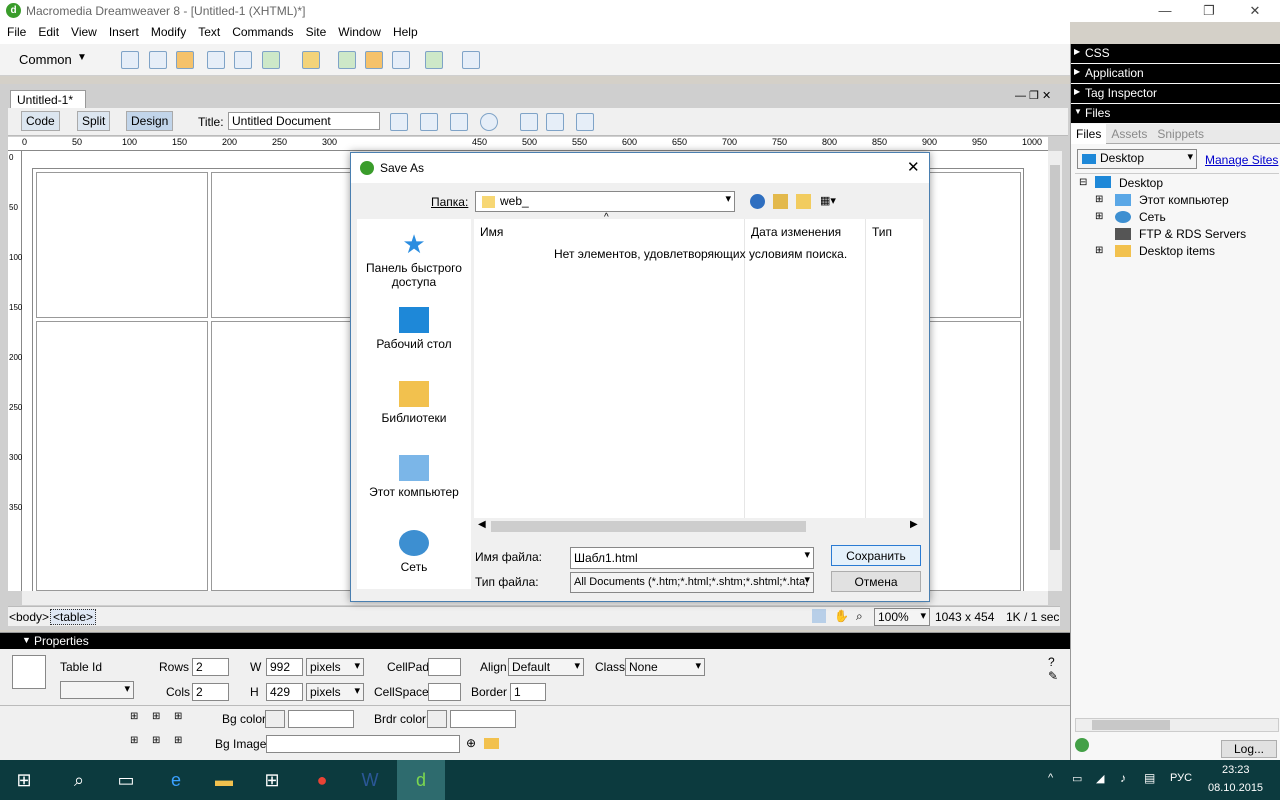 Image resolution: width=1280 pixels, height=800 pixels. Describe the element at coordinates (1083, 182) in the screenshot. I see `tree-expander: ⊟` at that location.